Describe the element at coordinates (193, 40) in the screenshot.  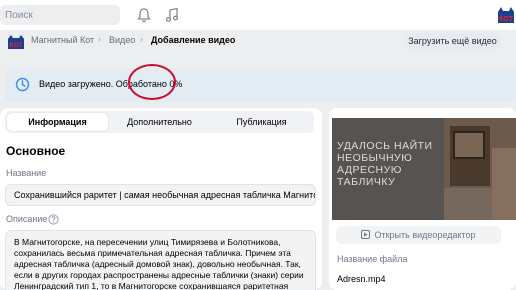
I see `page-title: Добавление видео` at that location.